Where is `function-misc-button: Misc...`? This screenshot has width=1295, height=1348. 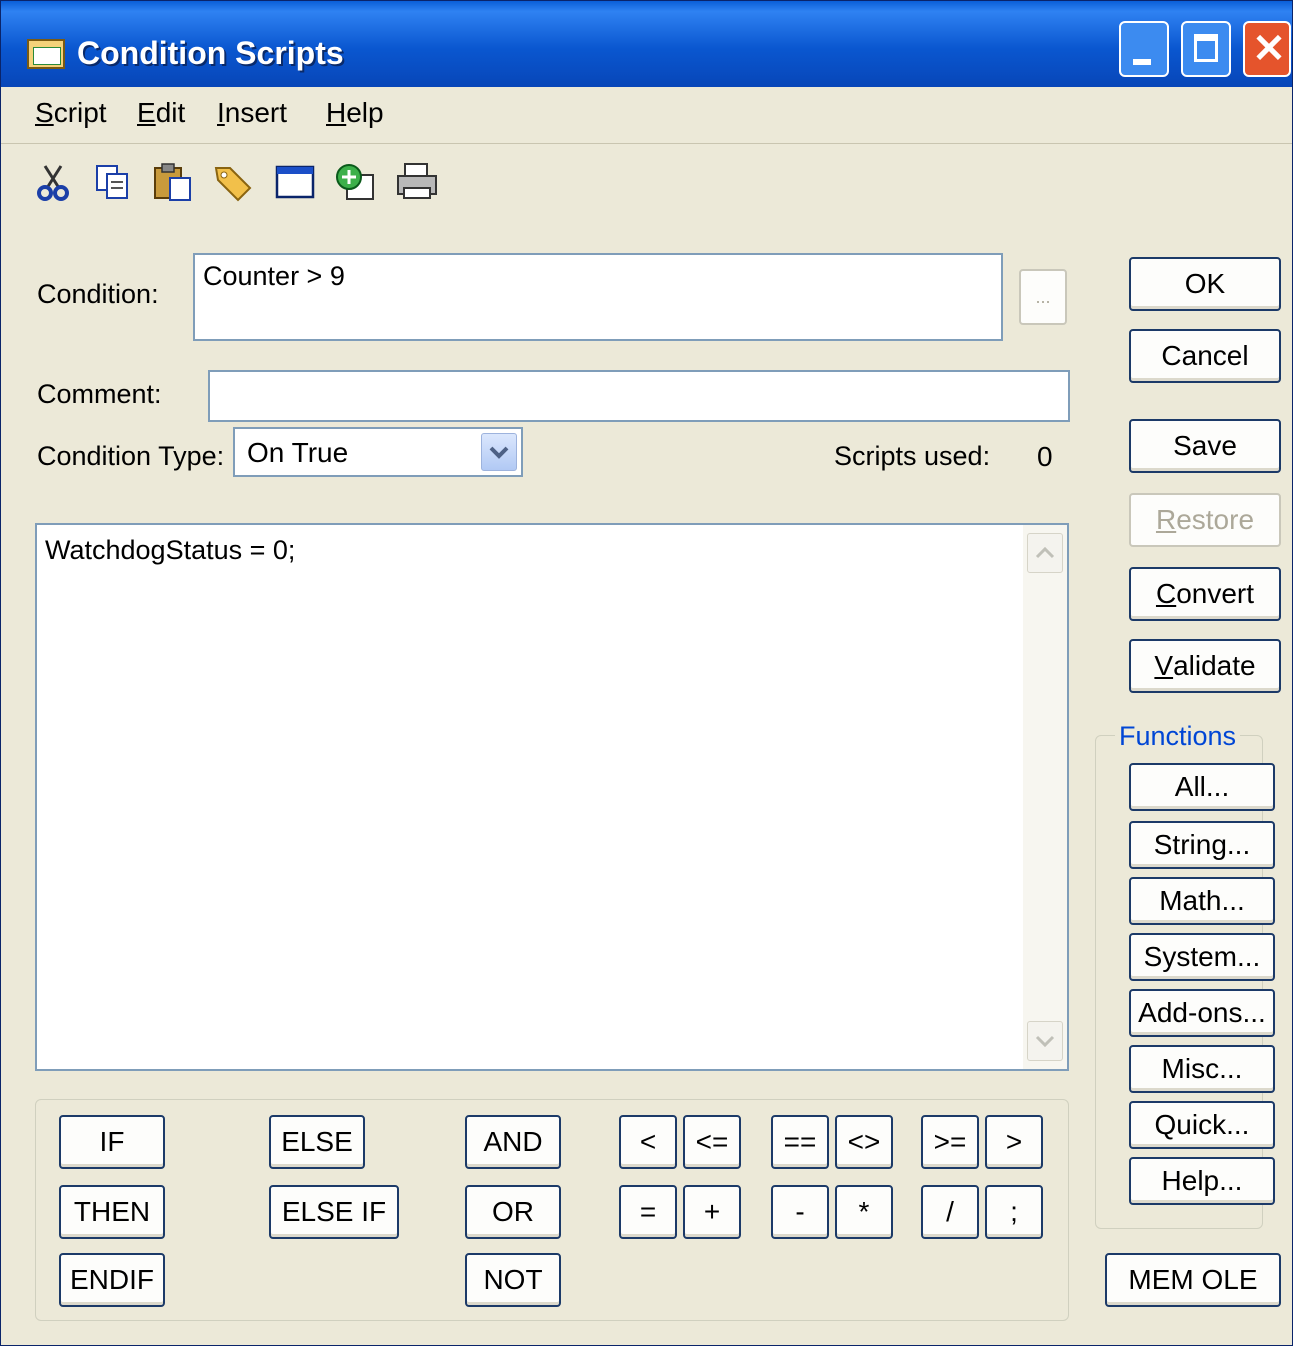
function-misc-button: Misc... is located at coordinates (1202, 1069).